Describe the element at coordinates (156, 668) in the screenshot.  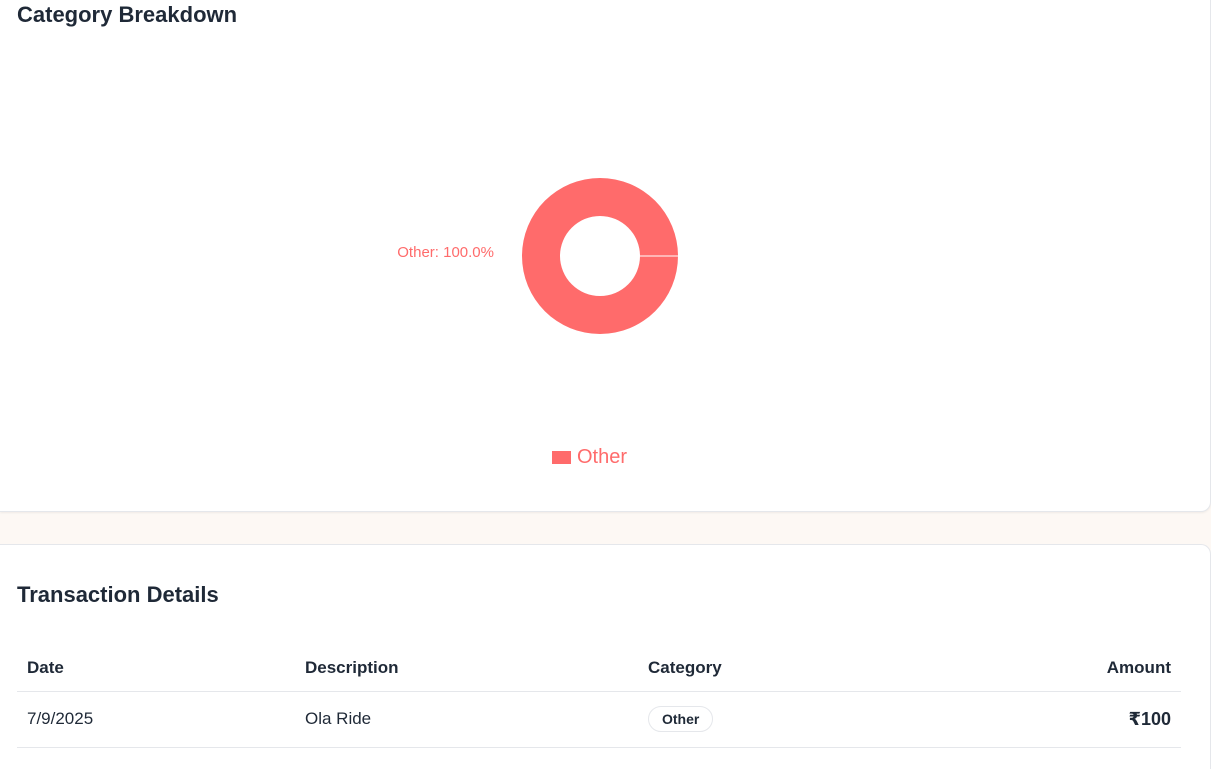
I see `column-header-date: Date` at that location.